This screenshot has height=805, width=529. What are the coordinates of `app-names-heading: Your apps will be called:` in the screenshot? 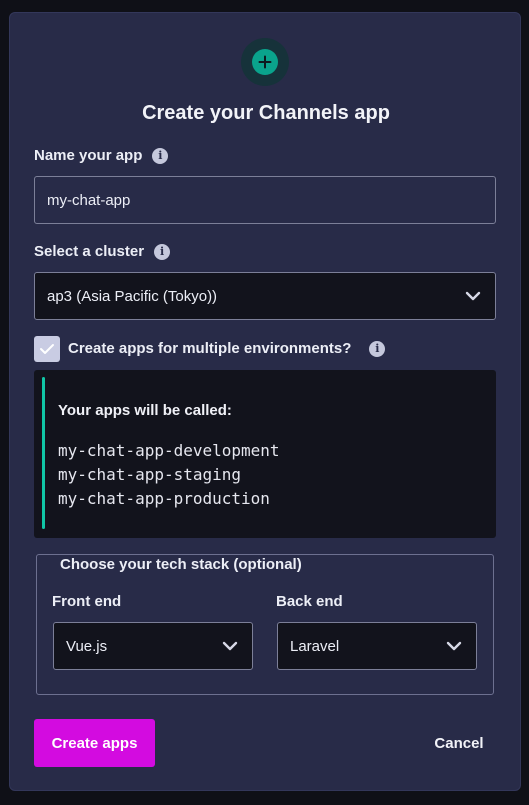 It's located at (145, 410).